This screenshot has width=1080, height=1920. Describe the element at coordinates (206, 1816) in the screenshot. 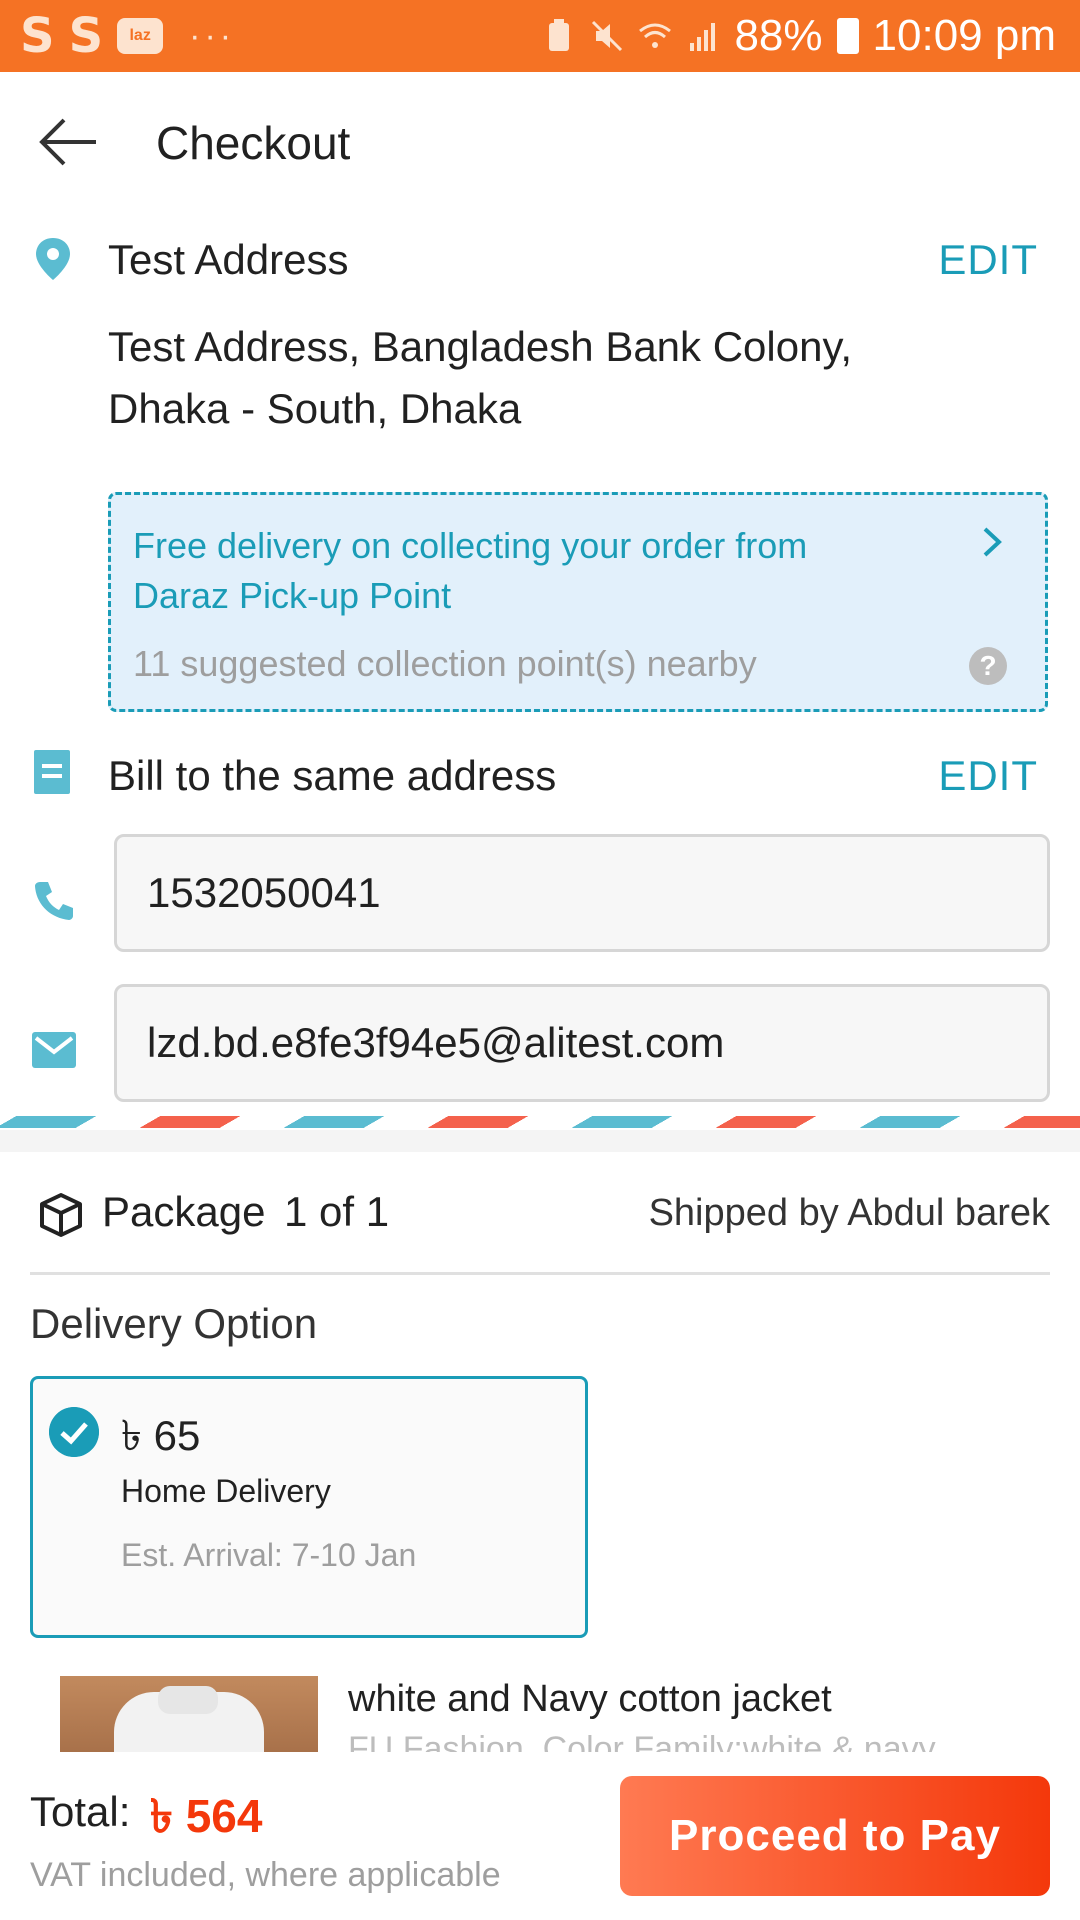

I see `total-value: ৳ 564` at that location.